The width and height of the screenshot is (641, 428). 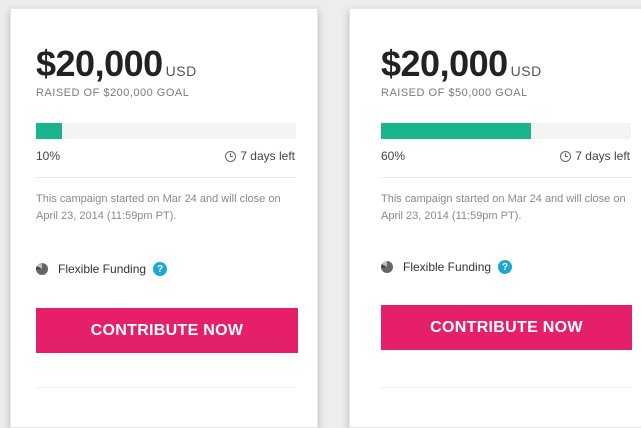 I want to click on percent-funded: 60%, so click(x=393, y=156).